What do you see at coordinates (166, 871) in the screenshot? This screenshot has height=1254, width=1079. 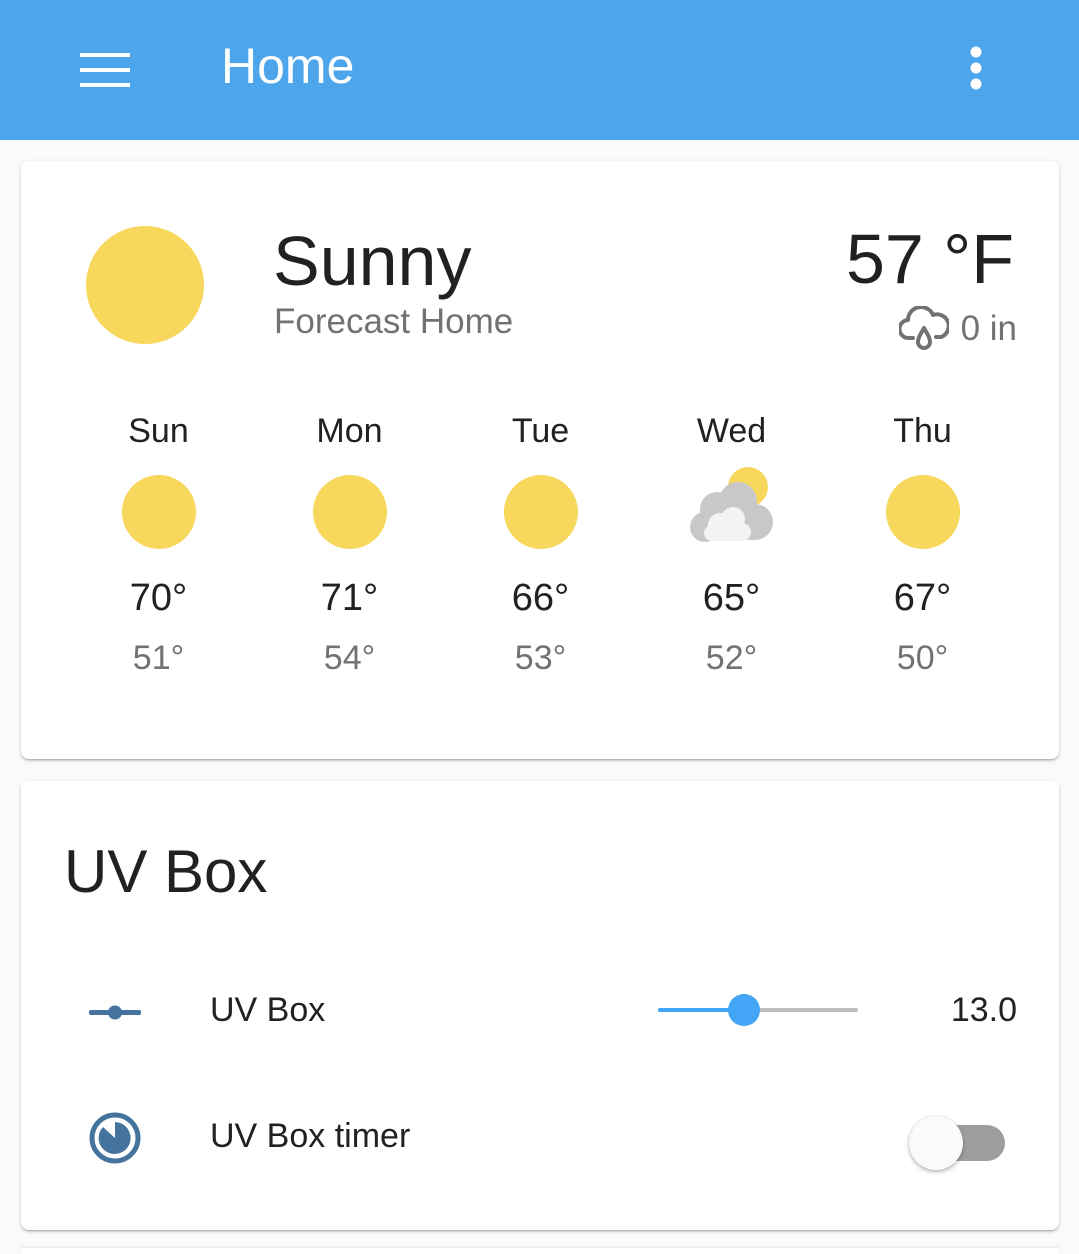 I see `card-title: UV Box` at bounding box center [166, 871].